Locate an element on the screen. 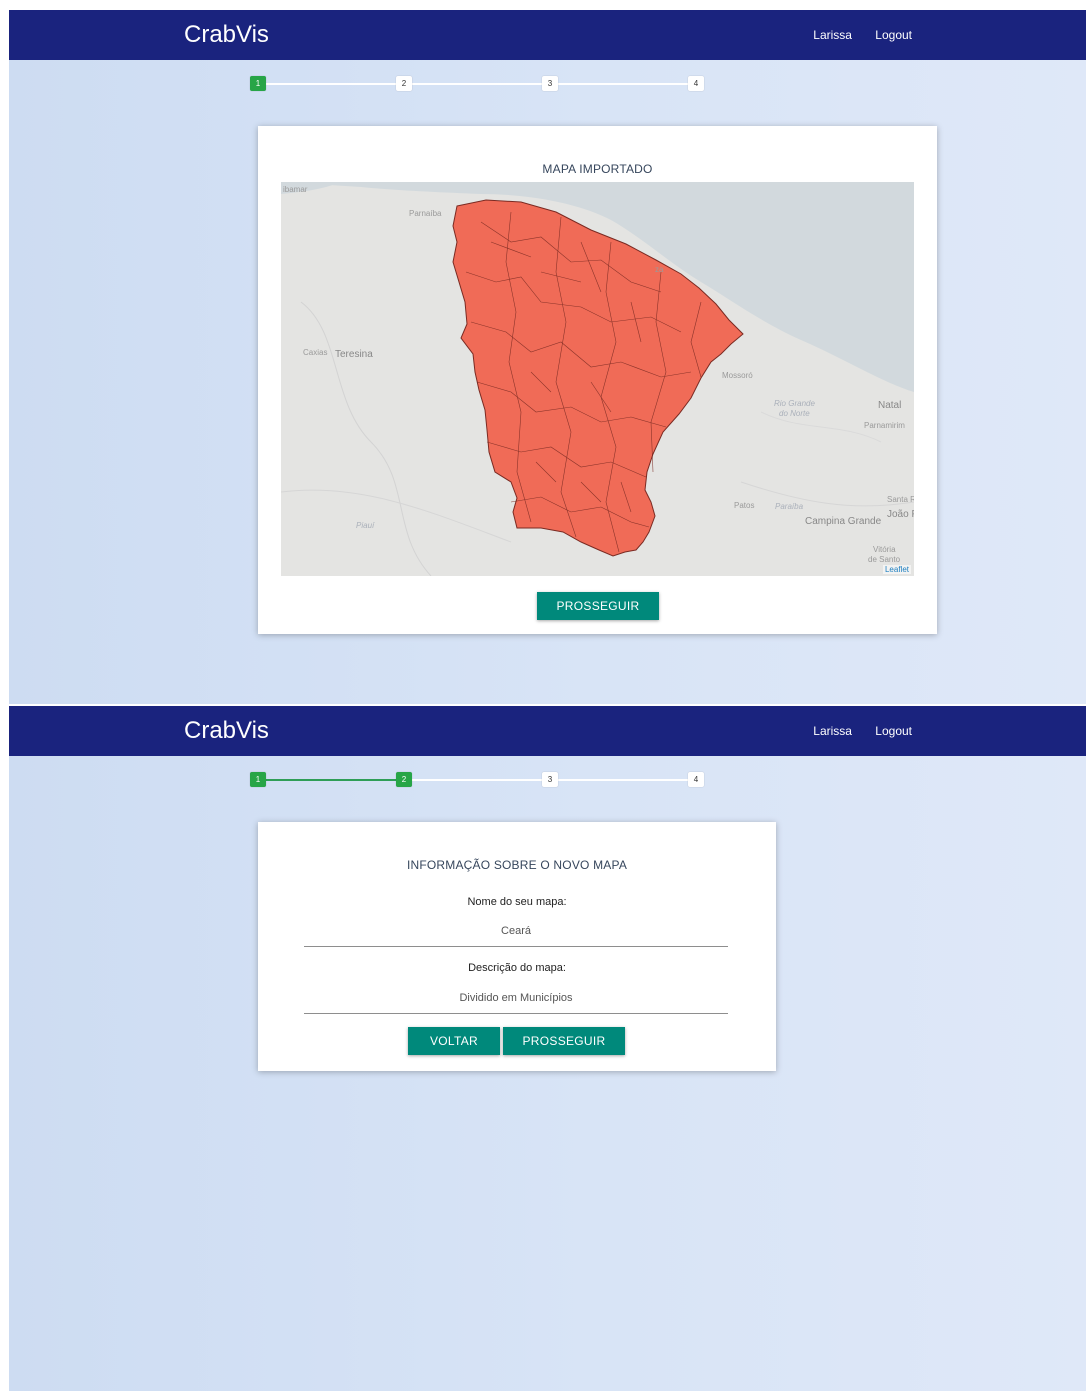 The image size is (1086, 1391). card-title: INFORMAÇÃO SOBRE O NOVO MAPA is located at coordinates (517, 865).